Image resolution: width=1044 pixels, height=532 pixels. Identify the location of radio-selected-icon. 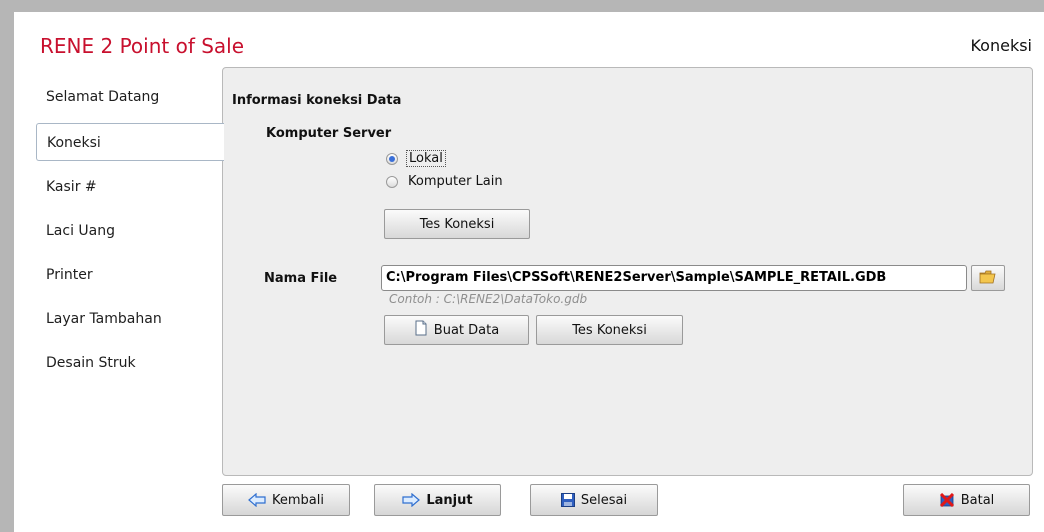
(392, 158).